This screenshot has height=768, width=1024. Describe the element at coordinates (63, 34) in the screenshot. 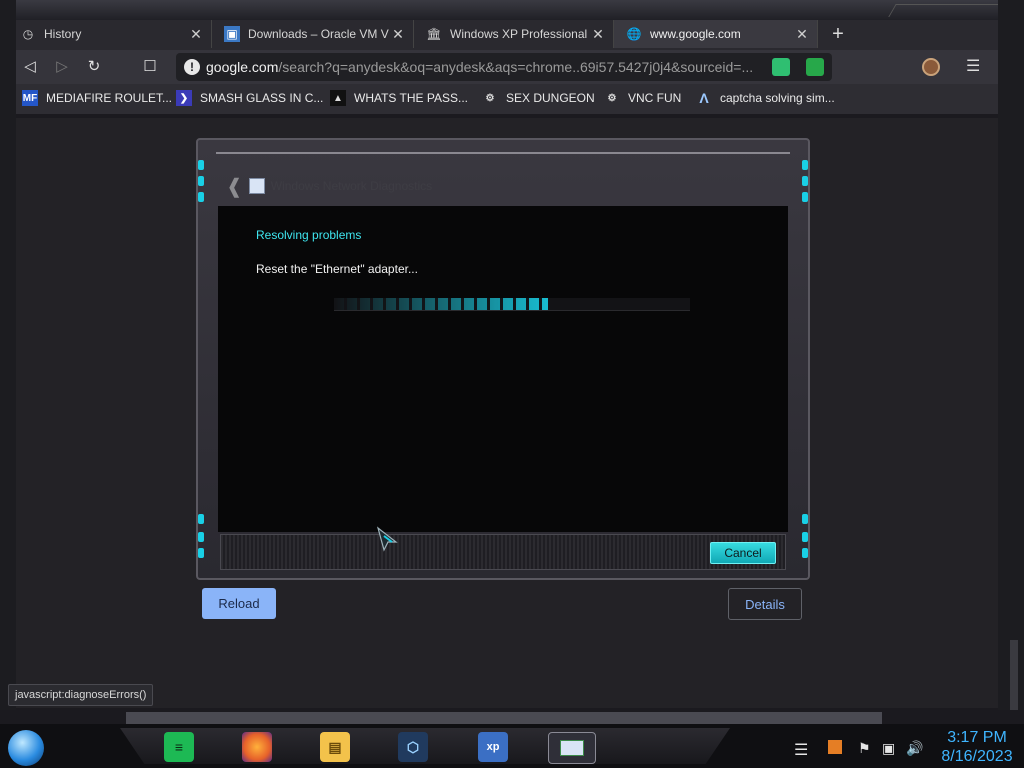

I see `tab-label: History` at that location.